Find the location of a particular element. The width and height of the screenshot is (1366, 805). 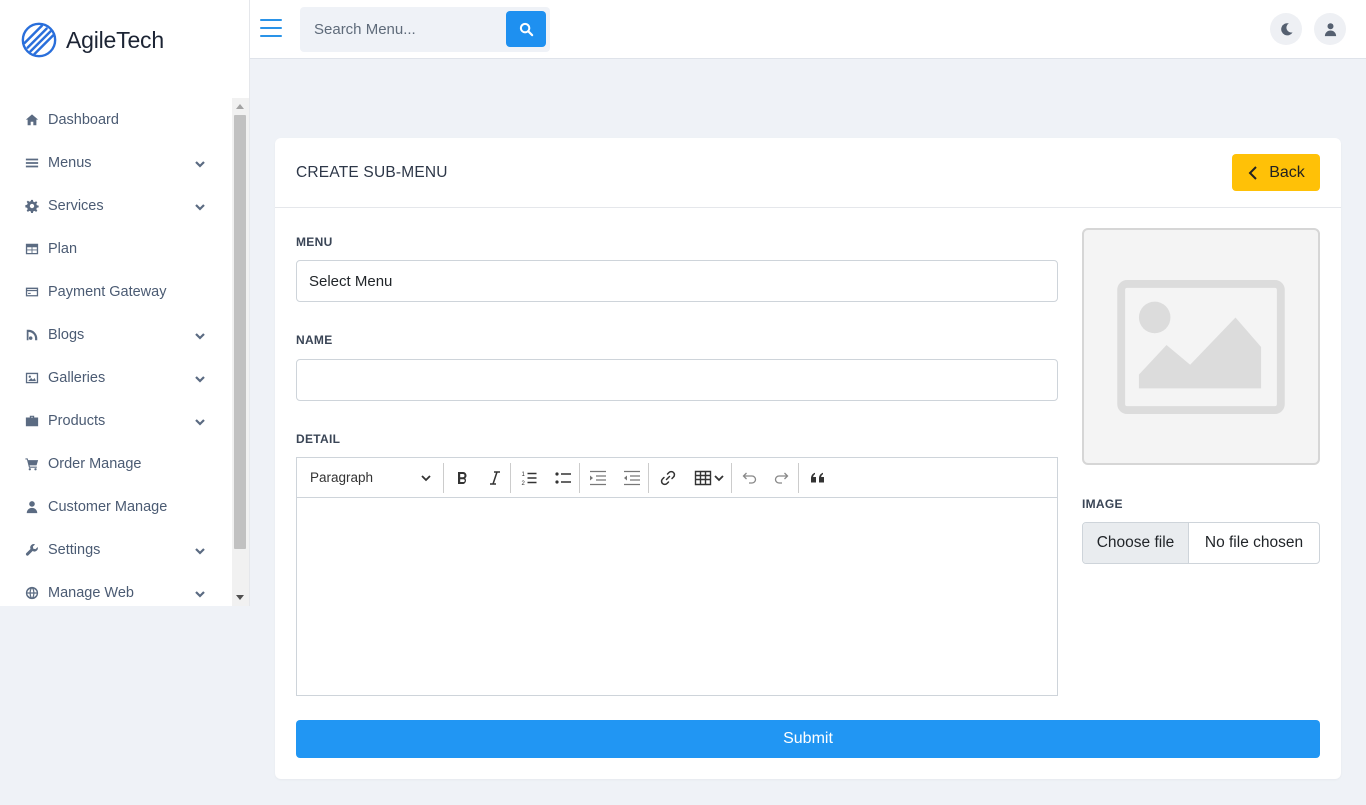

sidebar-item-payment-gateway: Payment Gateway is located at coordinates (116, 291).